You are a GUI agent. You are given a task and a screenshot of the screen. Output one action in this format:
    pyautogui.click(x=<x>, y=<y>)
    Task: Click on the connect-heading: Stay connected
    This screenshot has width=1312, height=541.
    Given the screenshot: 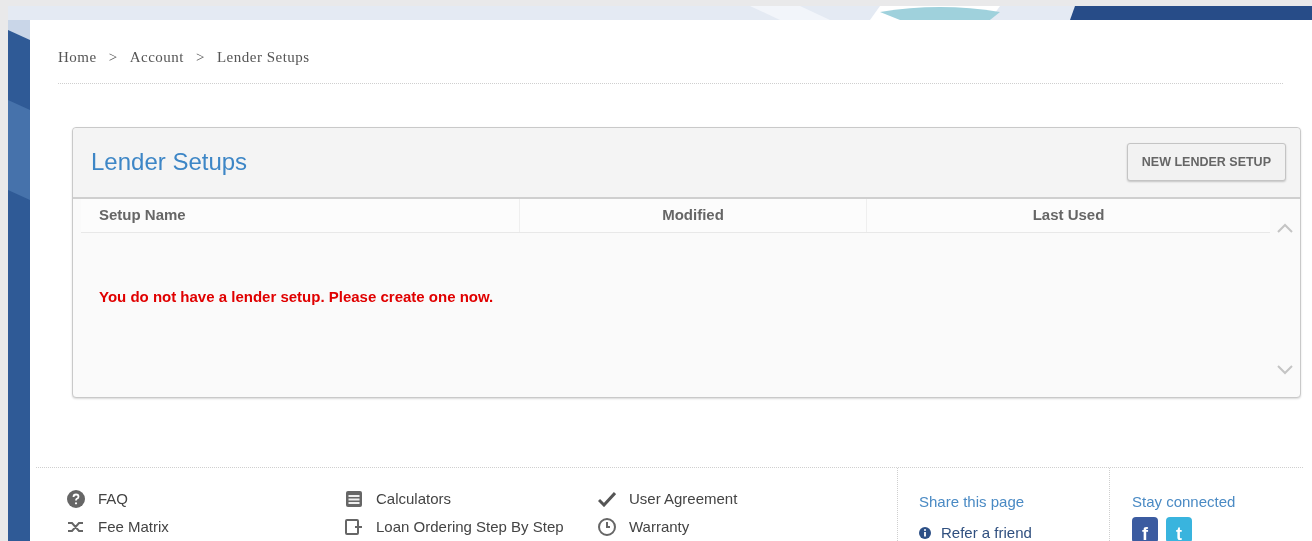 What is the action you would take?
    pyautogui.click(x=1184, y=501)
    